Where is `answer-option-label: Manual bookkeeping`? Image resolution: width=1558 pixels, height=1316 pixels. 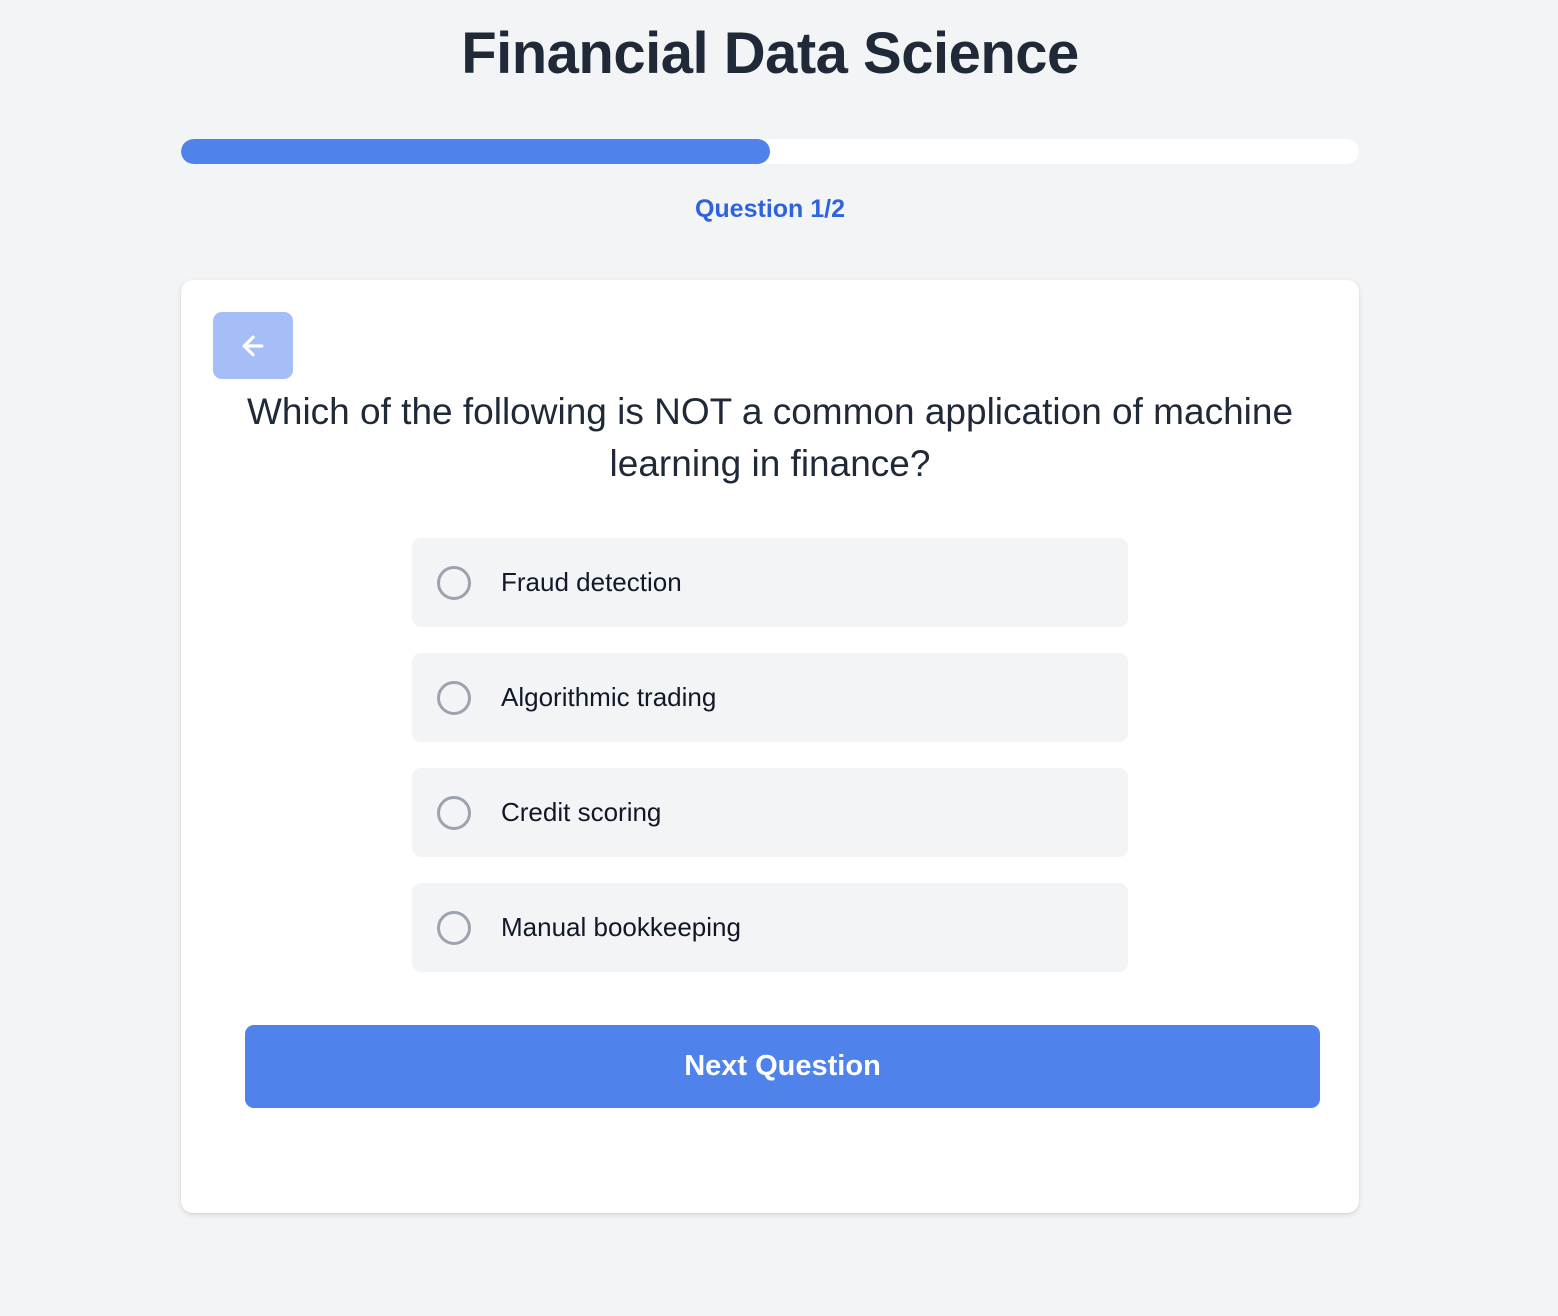
answer-option-label: Manual bookkeeping is located at coordinates (621, 927).